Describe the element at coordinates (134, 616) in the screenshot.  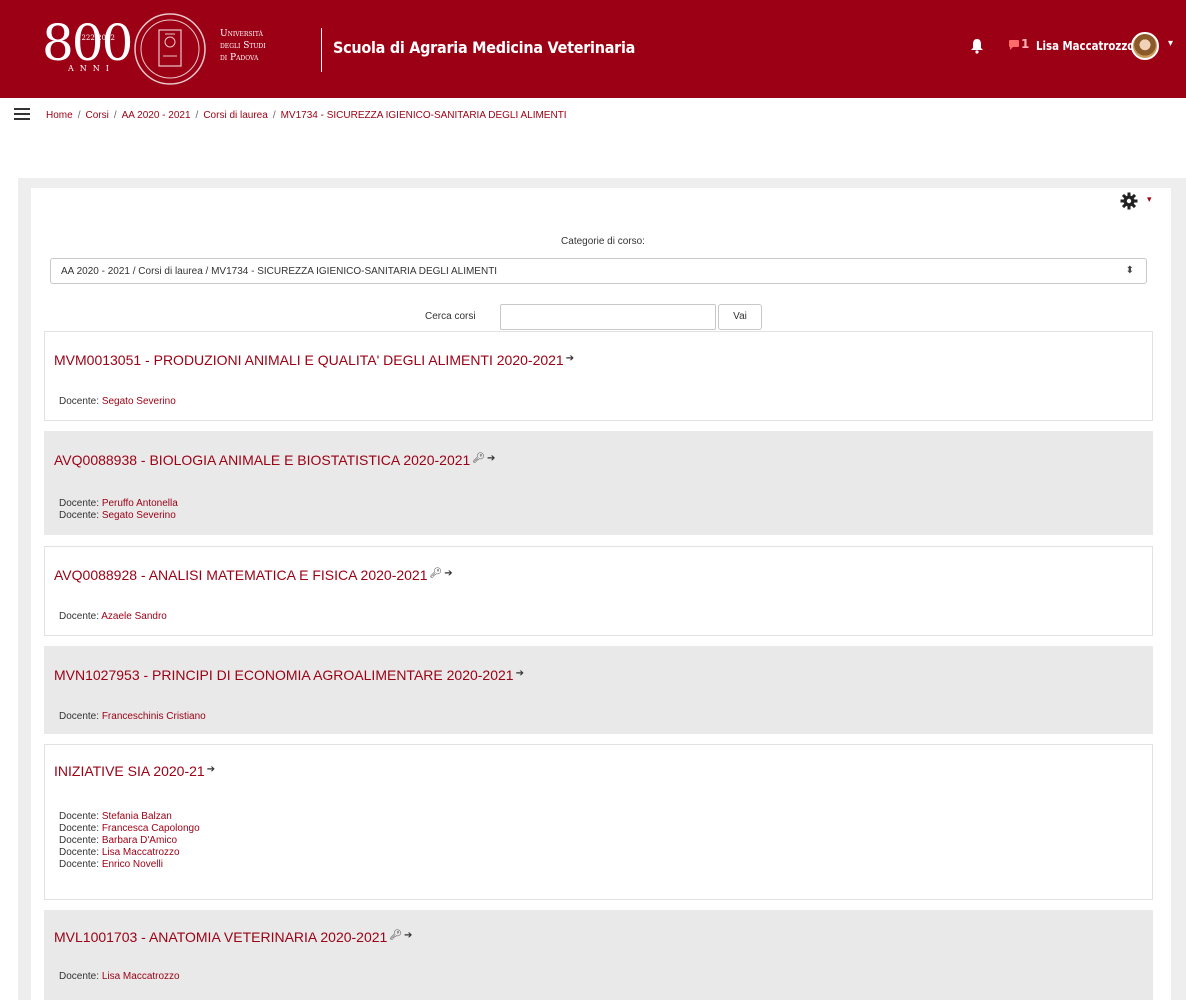
I see `teacher-link: Azaele Sandro` at that location.